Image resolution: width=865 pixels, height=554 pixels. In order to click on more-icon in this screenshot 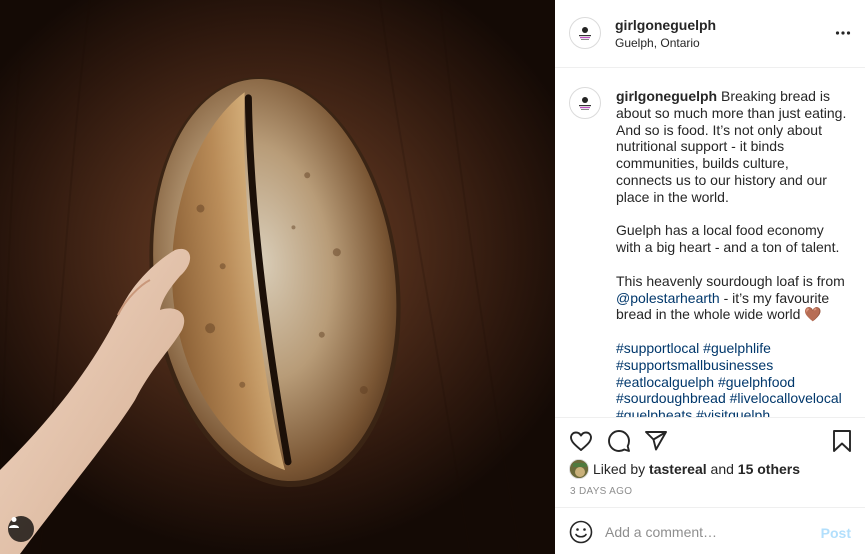, I will do `click(843, 33)`.